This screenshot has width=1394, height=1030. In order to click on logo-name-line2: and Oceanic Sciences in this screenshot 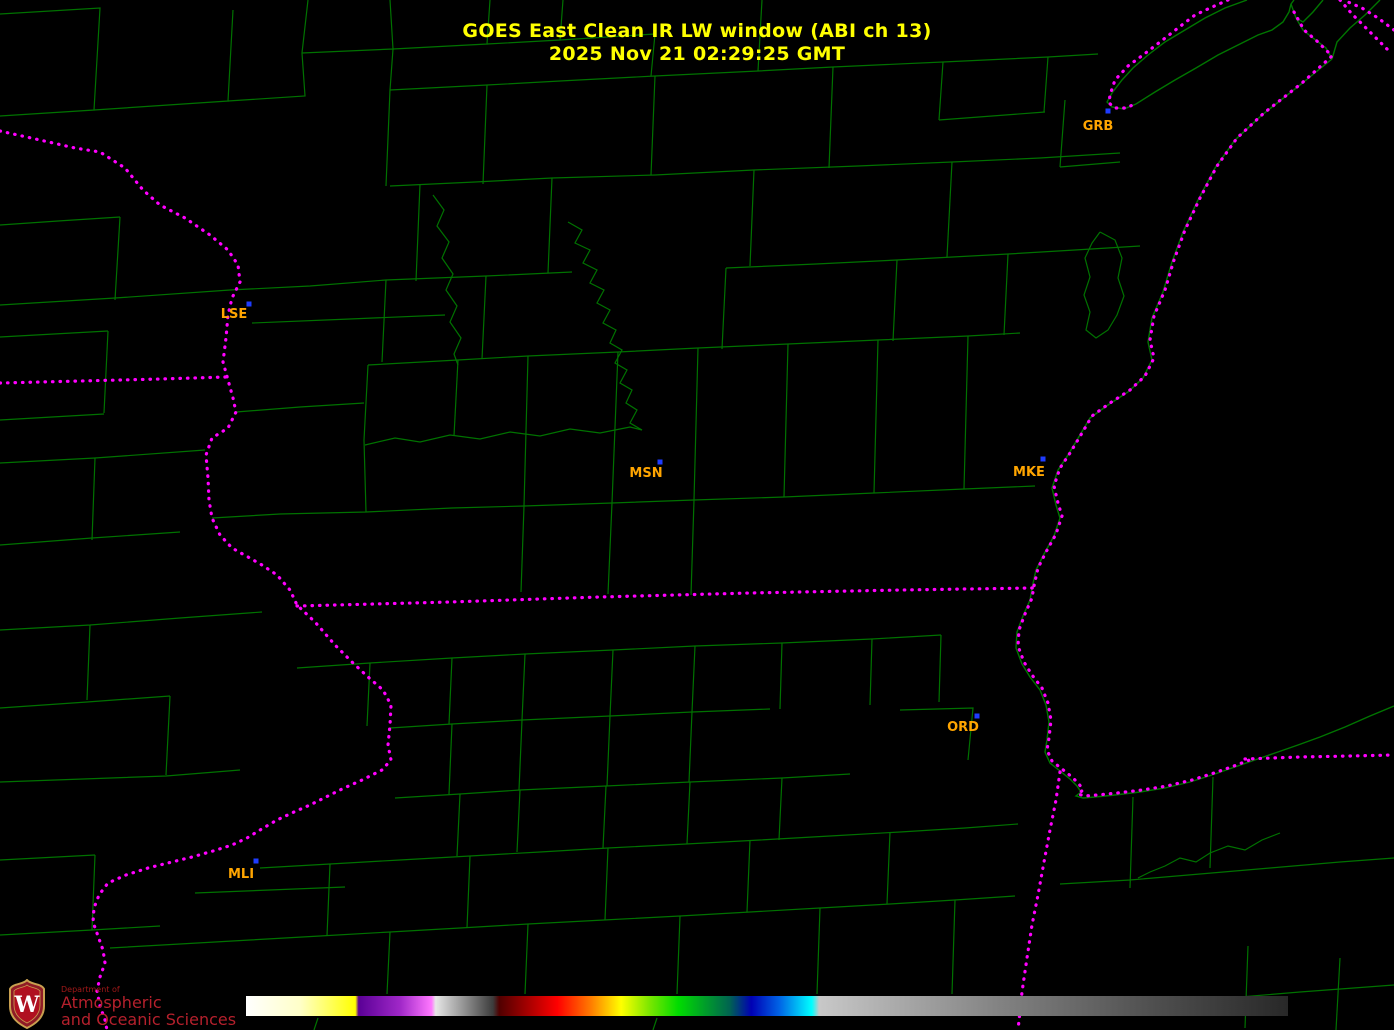, I will do `click(149, 1019)`.